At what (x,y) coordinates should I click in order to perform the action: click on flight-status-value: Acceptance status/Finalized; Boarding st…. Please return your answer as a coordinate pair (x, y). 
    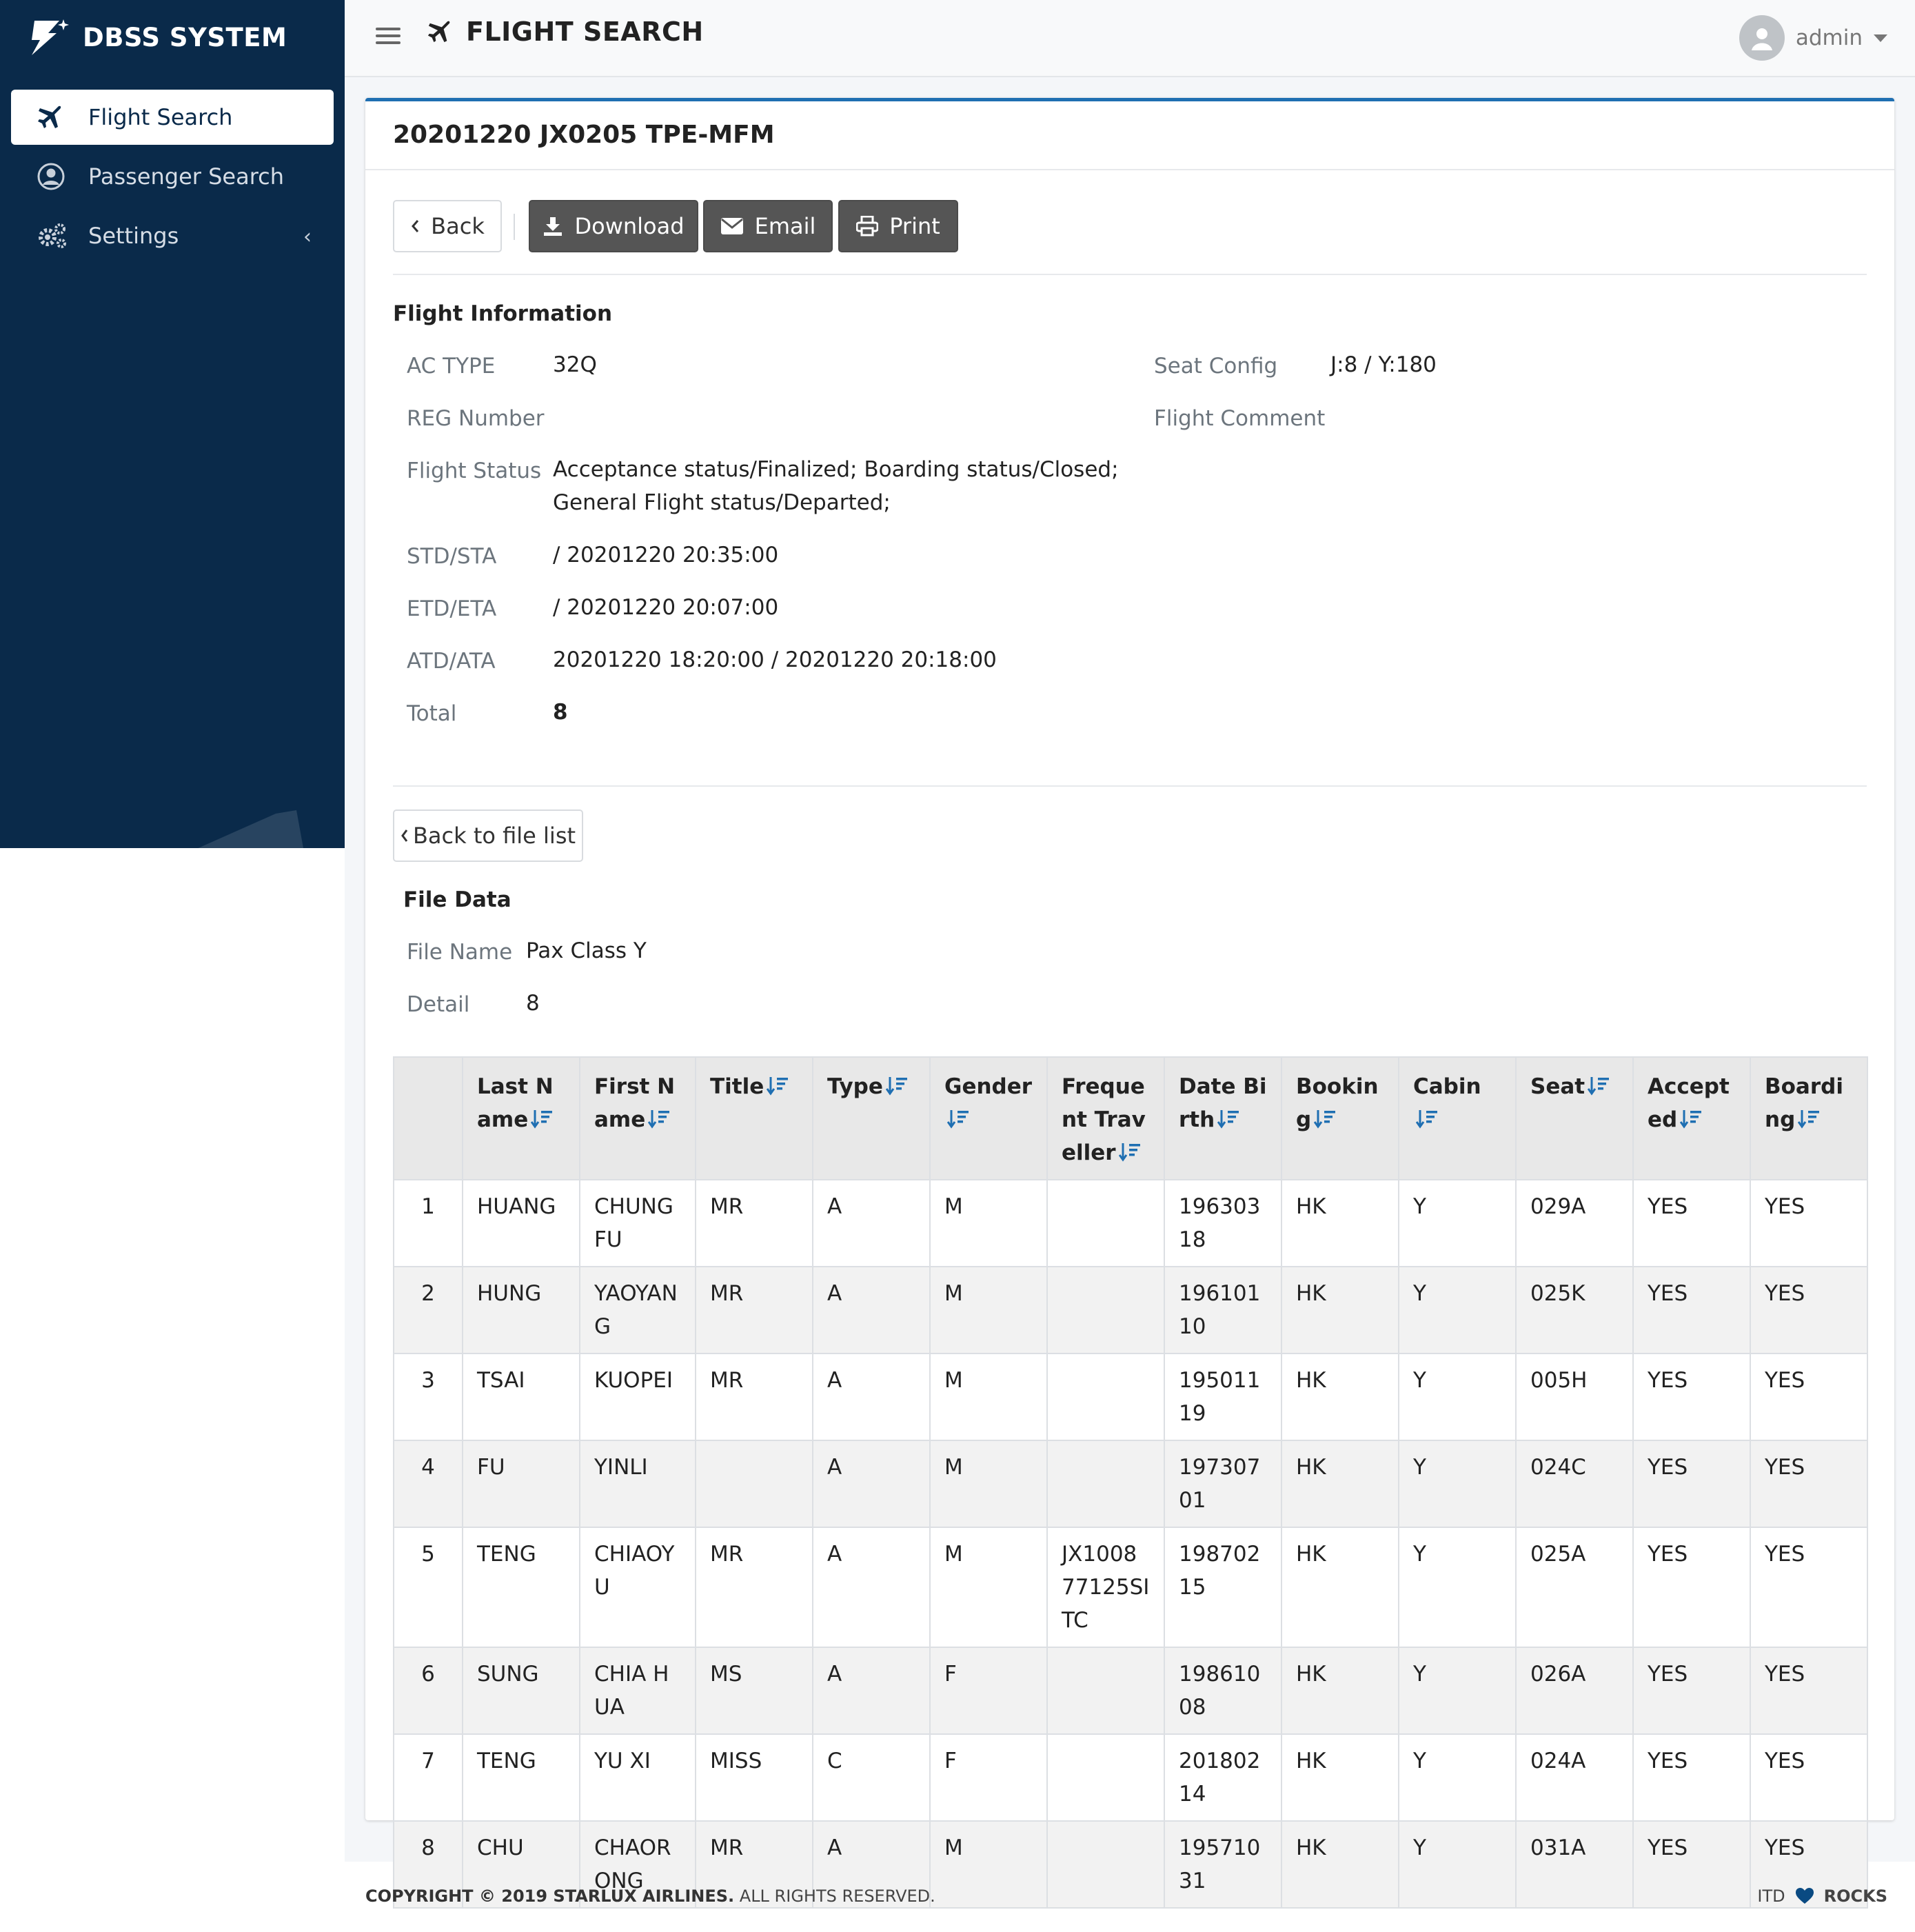
    Looking at the image, I should click on (836, 486).